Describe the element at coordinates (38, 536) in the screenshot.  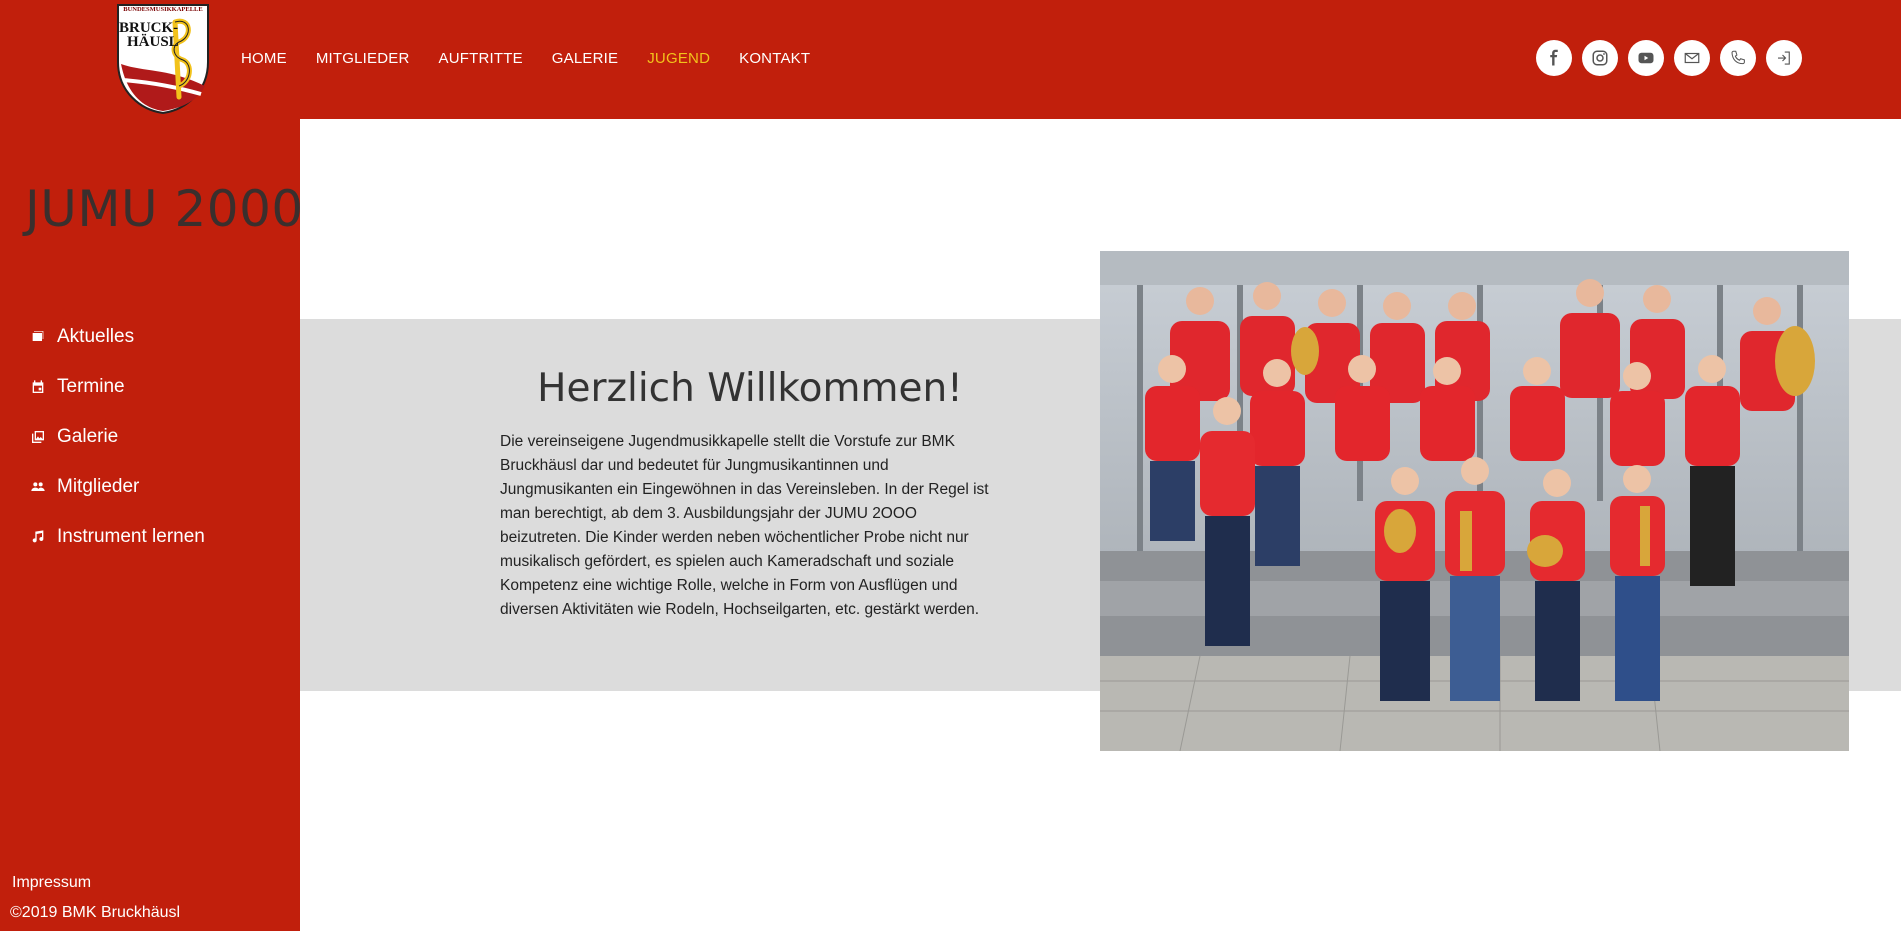
I see `music-note-icon` at that location.